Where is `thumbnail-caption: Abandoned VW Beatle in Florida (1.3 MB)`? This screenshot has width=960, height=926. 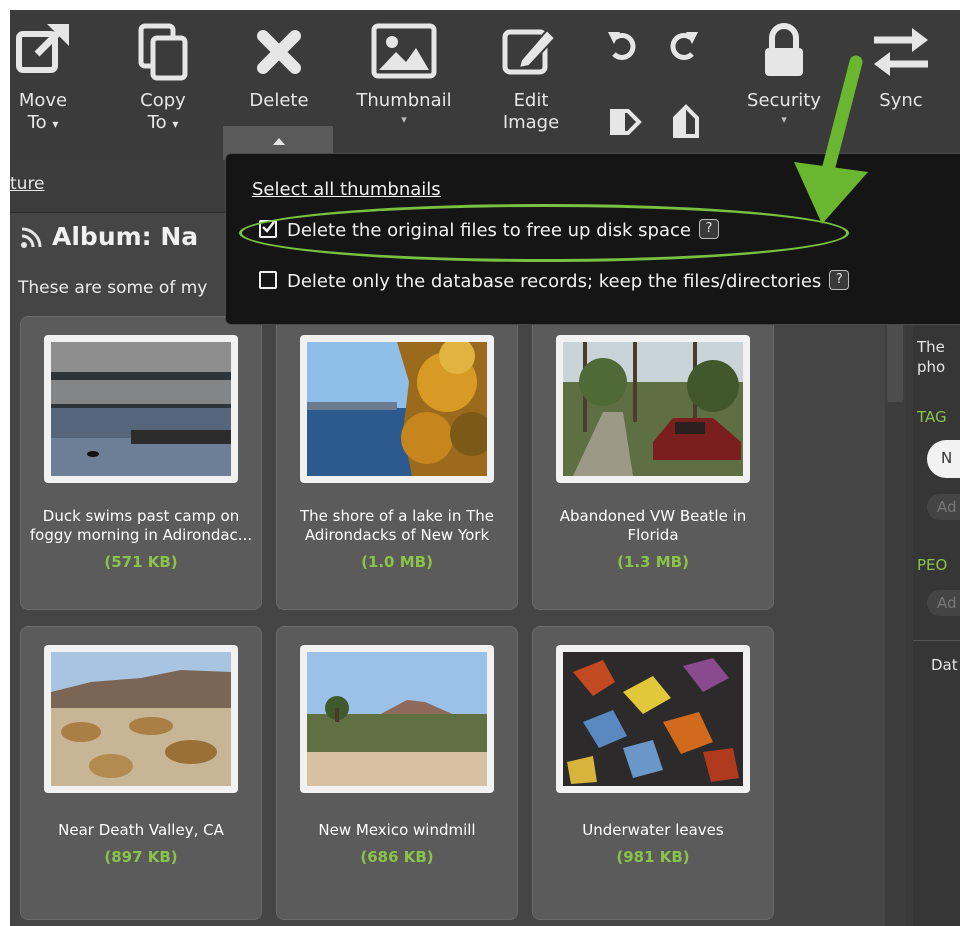 thumbnail-caption: Abandoned VW Beatle in Florida (1.3 MB) is located at coordinates (653, 539).